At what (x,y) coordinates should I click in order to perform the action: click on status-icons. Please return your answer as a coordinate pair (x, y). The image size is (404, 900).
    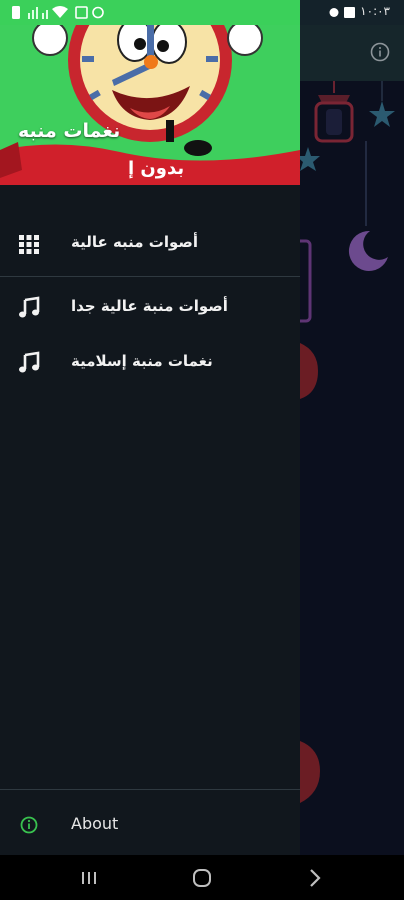
    Looking at the image, I should click on (58, 12).